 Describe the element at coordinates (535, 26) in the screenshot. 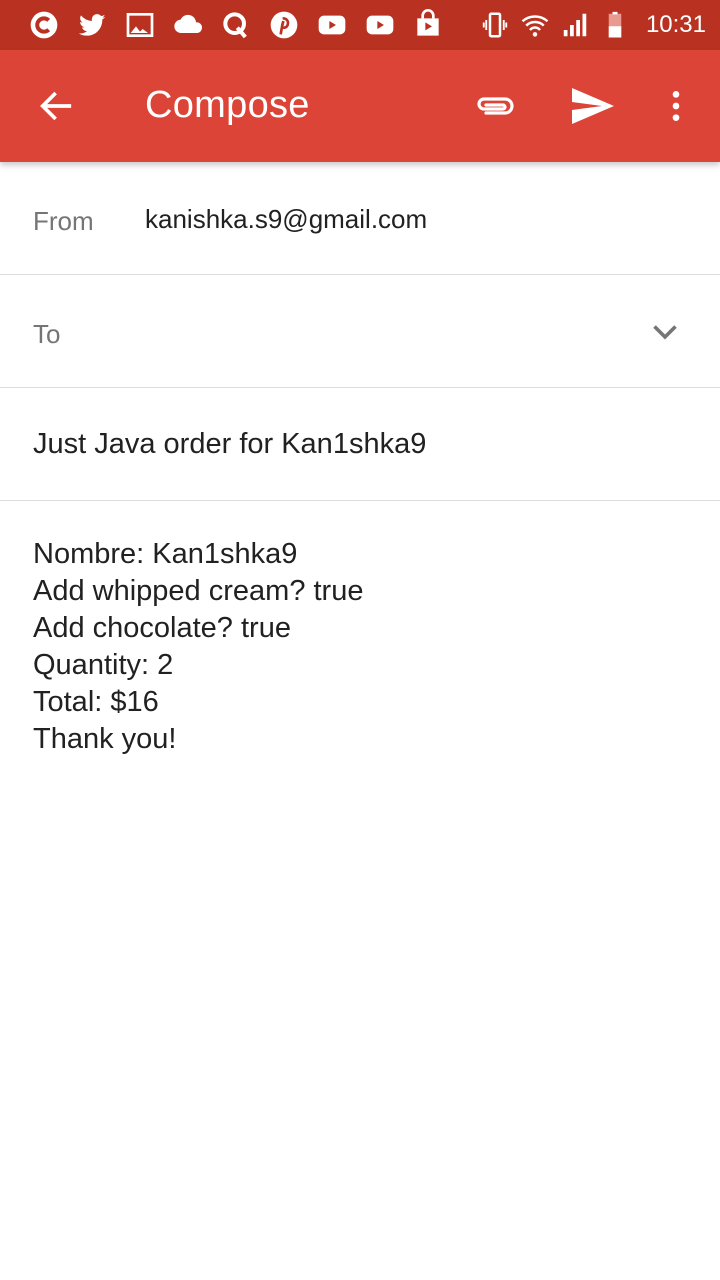

I see `wifi-icon` at that location.